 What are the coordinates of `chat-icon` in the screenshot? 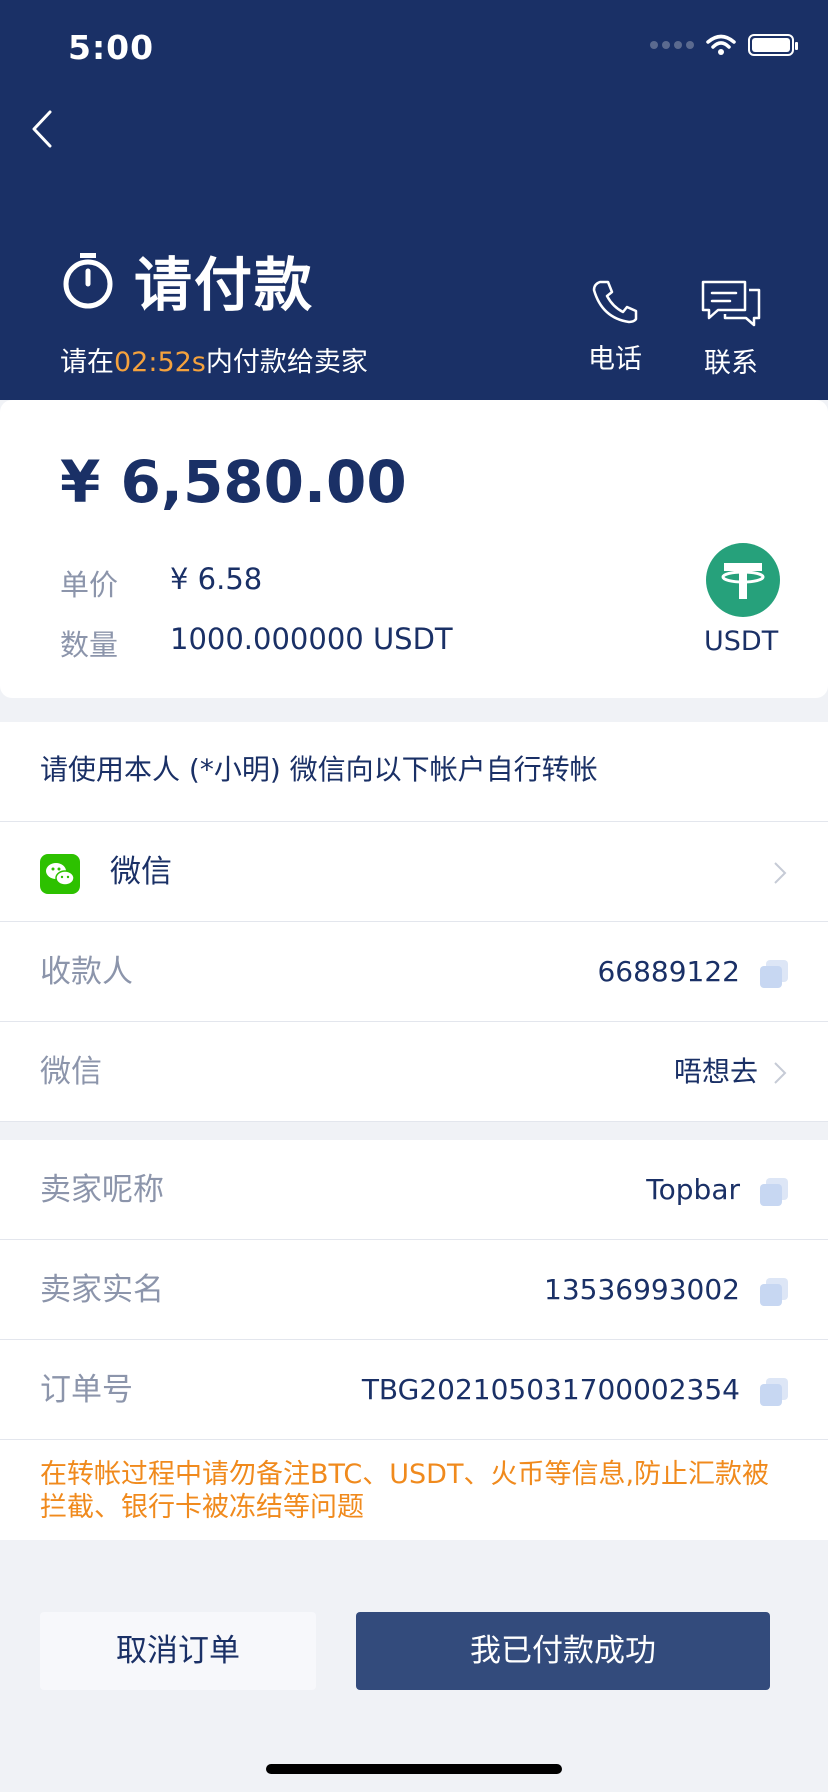 It's located at (731, 303).